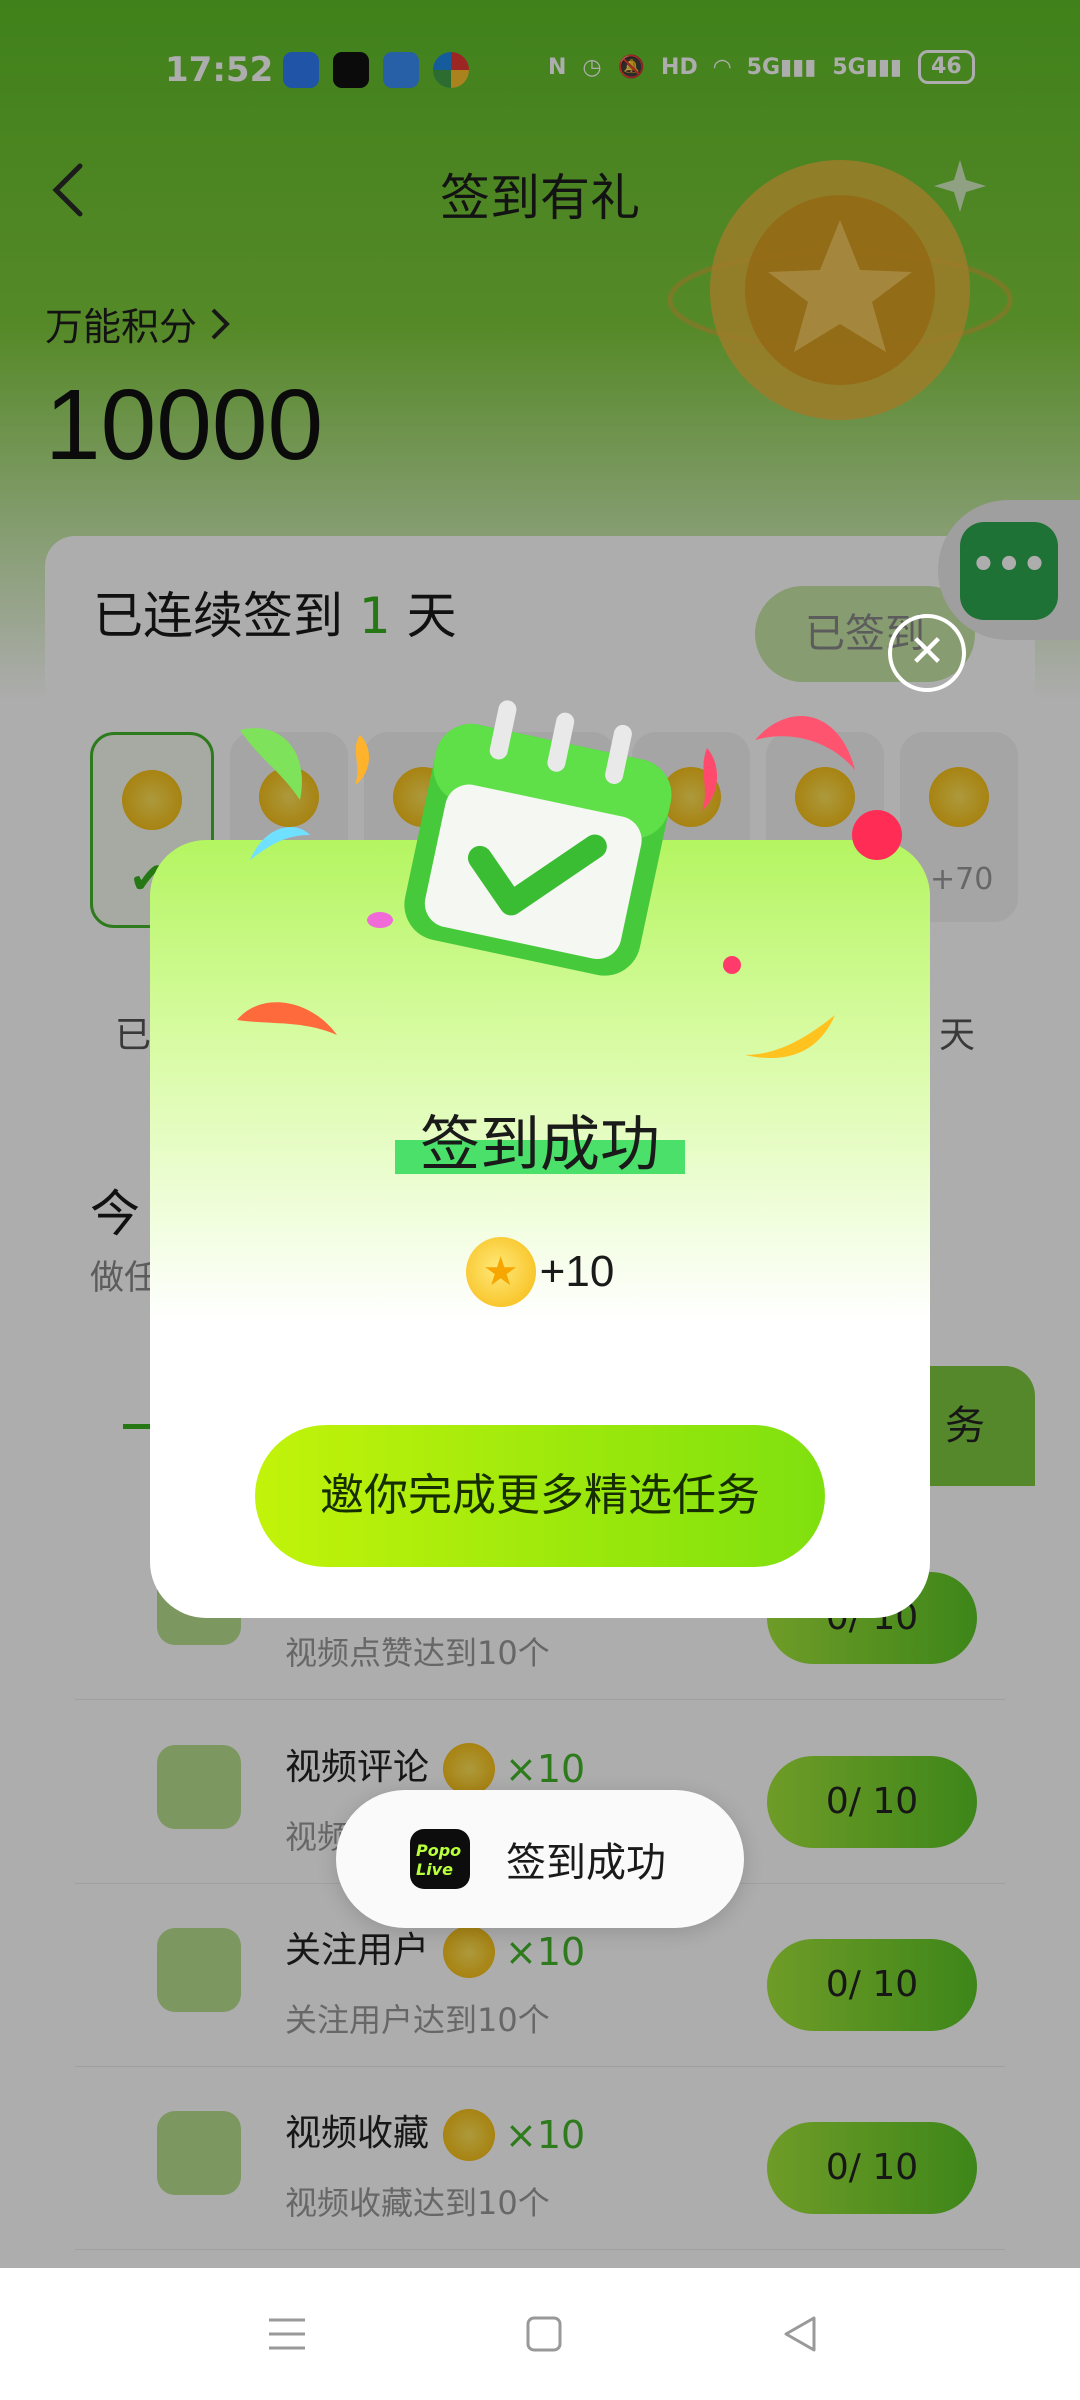  Describe the element at coordinates (927, 653) in the screenshot. I see `close-icon: ✕` at that location.